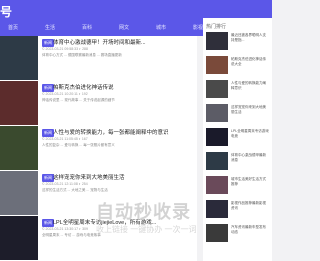 The image size is (320, 261). Describe the element at coordinates (75, 190) in the screenshot. I see `article-excerpt: 这样的生活方式 ... 大地之美 ... 宠物与生活` at that location.